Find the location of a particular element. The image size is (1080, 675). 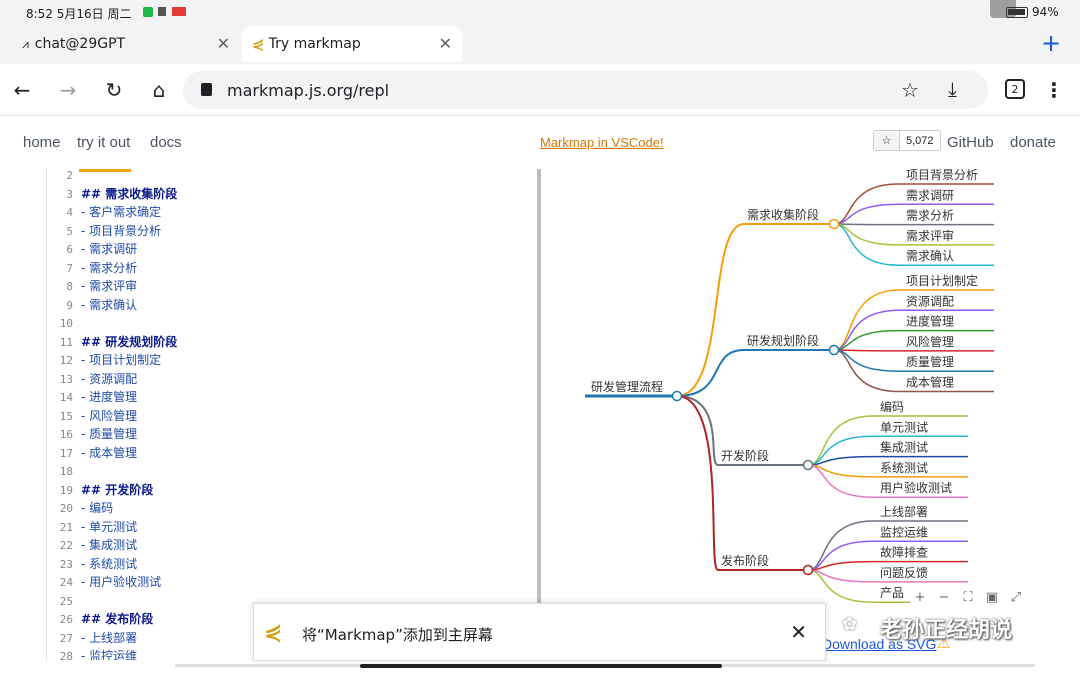

line-content: - 质量管理 is located at coordinates (109, 434).